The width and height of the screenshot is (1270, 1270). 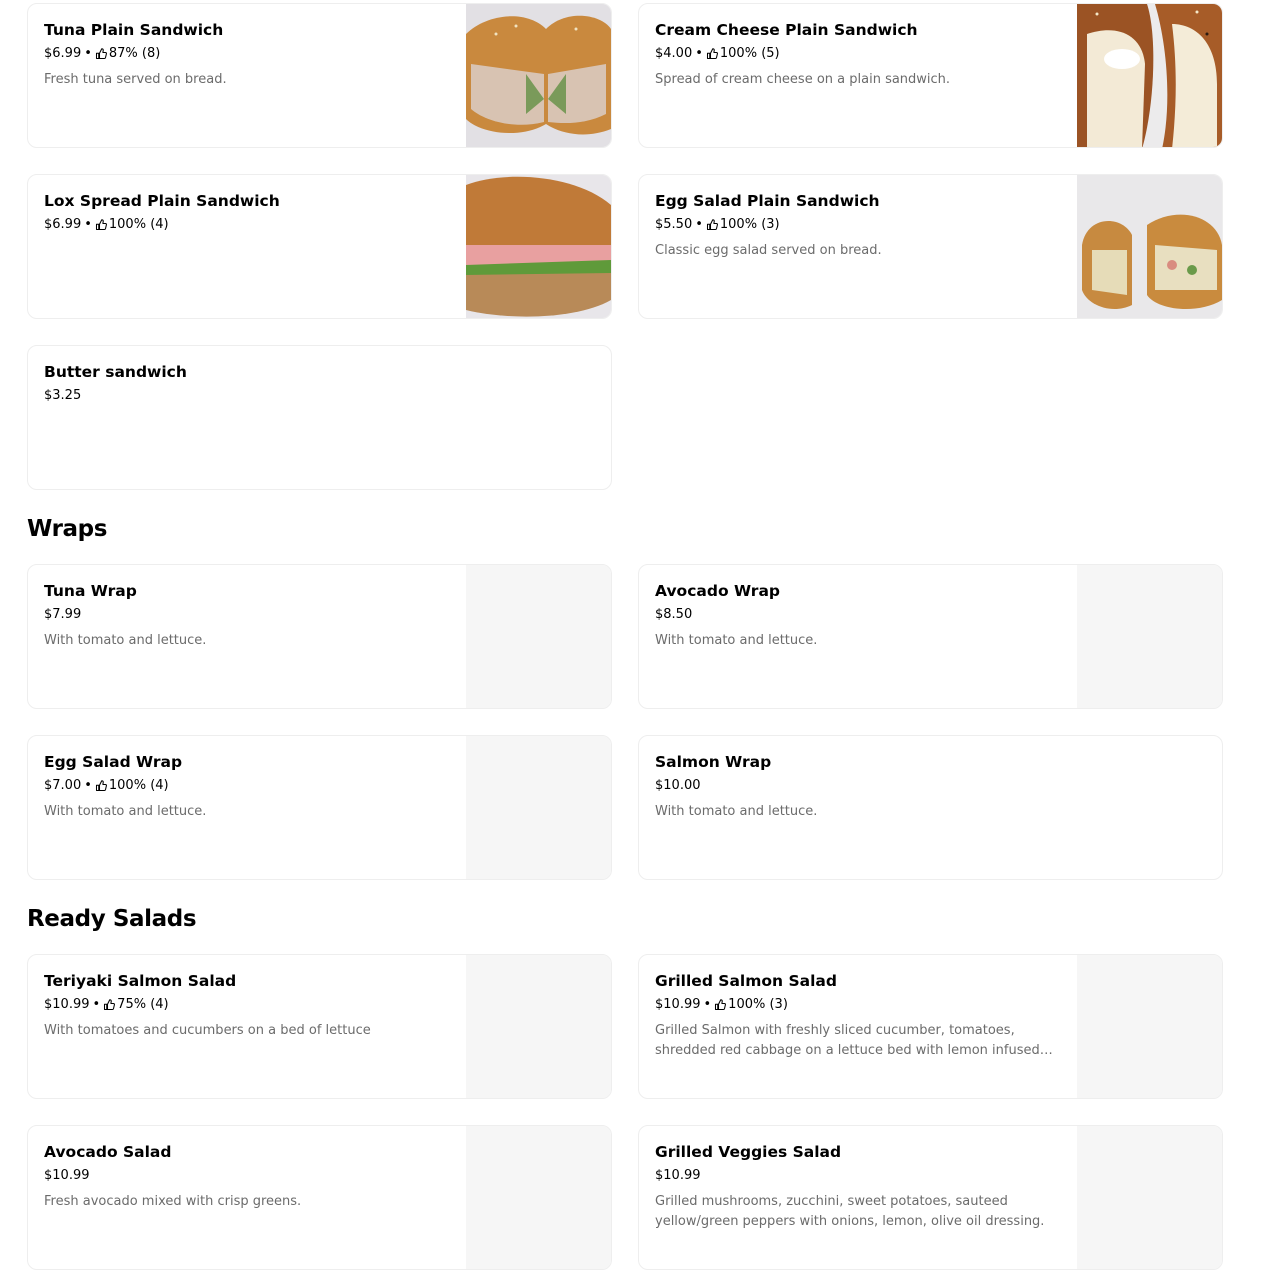 What do you see at coordinates (67, 529) in the screenshot?
I see `section-title: Wraps` at bounding box center [67, 529].